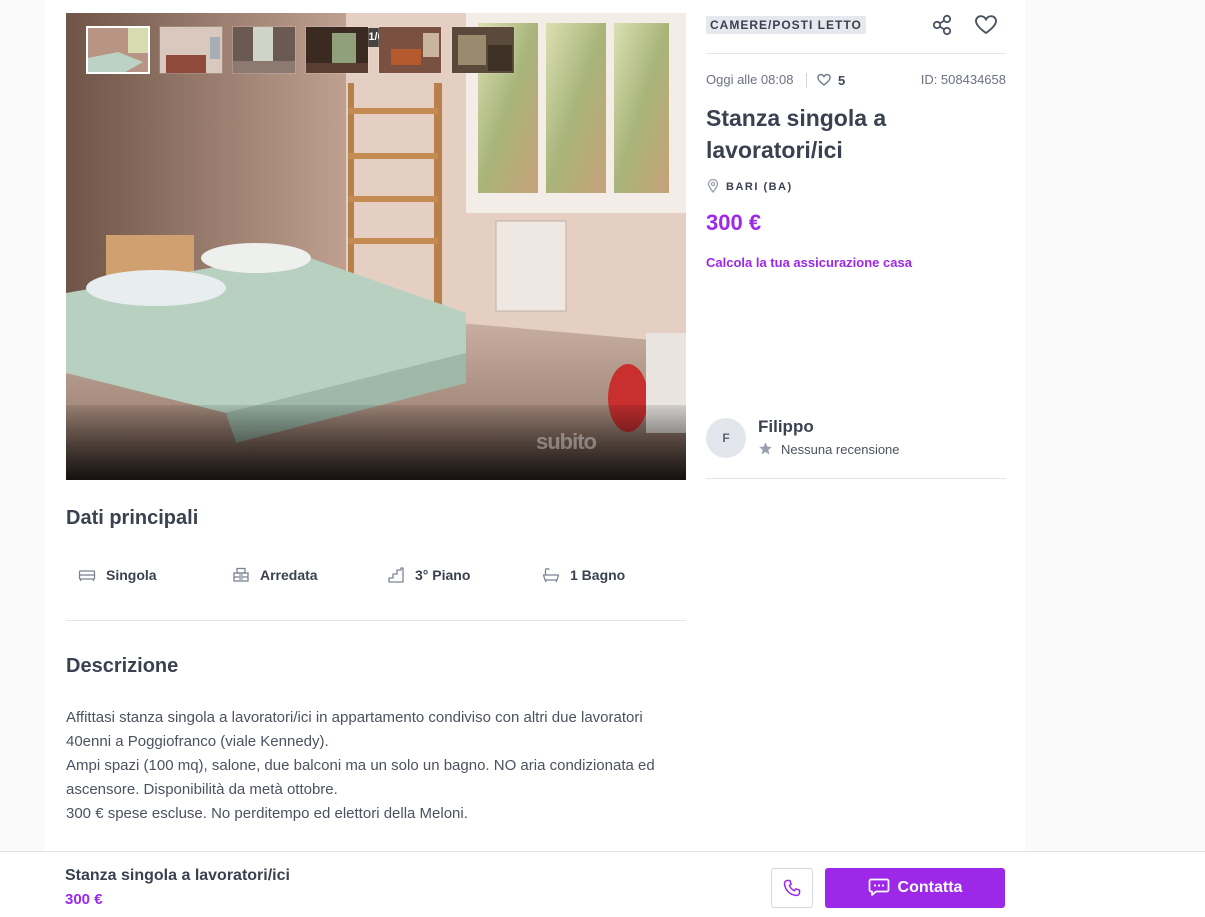 The image size is (1205, 917). Describe the element at coordinates (786, 427) in the screenshot. I see `seller-name: Filippo` at that location.